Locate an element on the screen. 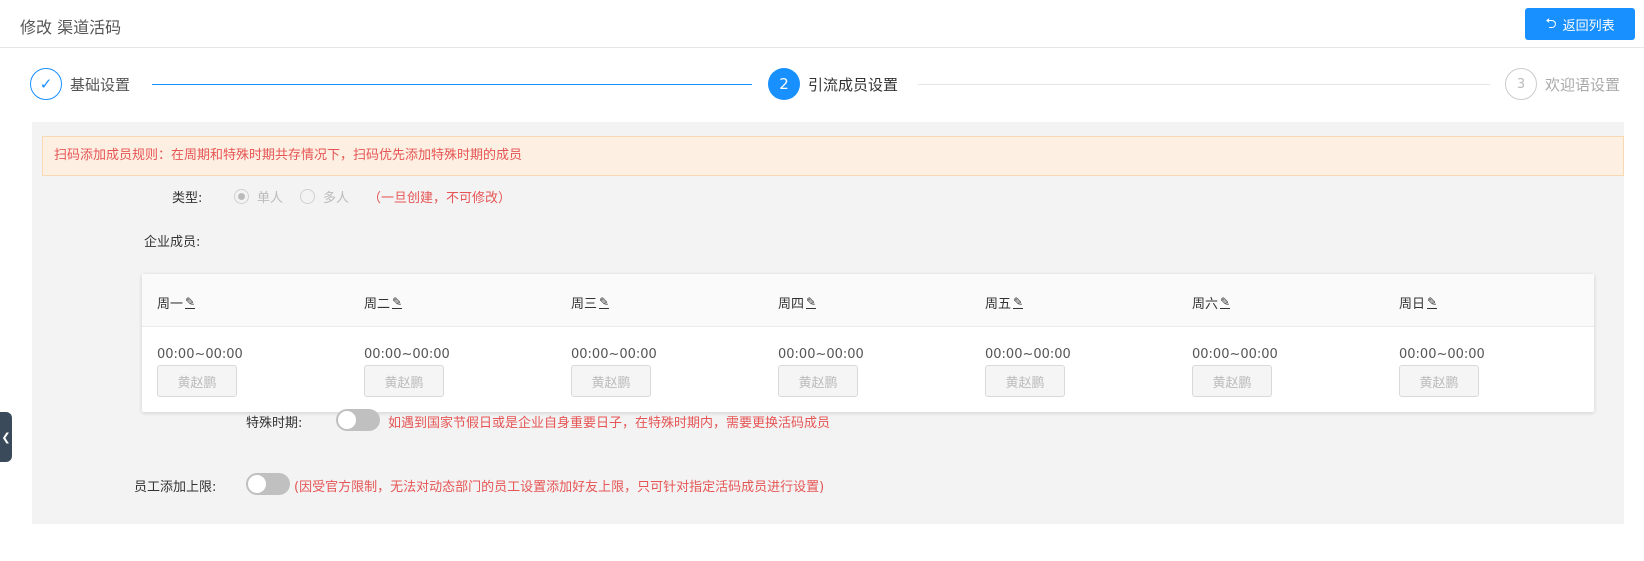 The height and width of the screenshot is (561, 1644). schedule-column: 周一 ✎ 00:00~00:00 黄赵鹏 is located at coordinates (245, 343).